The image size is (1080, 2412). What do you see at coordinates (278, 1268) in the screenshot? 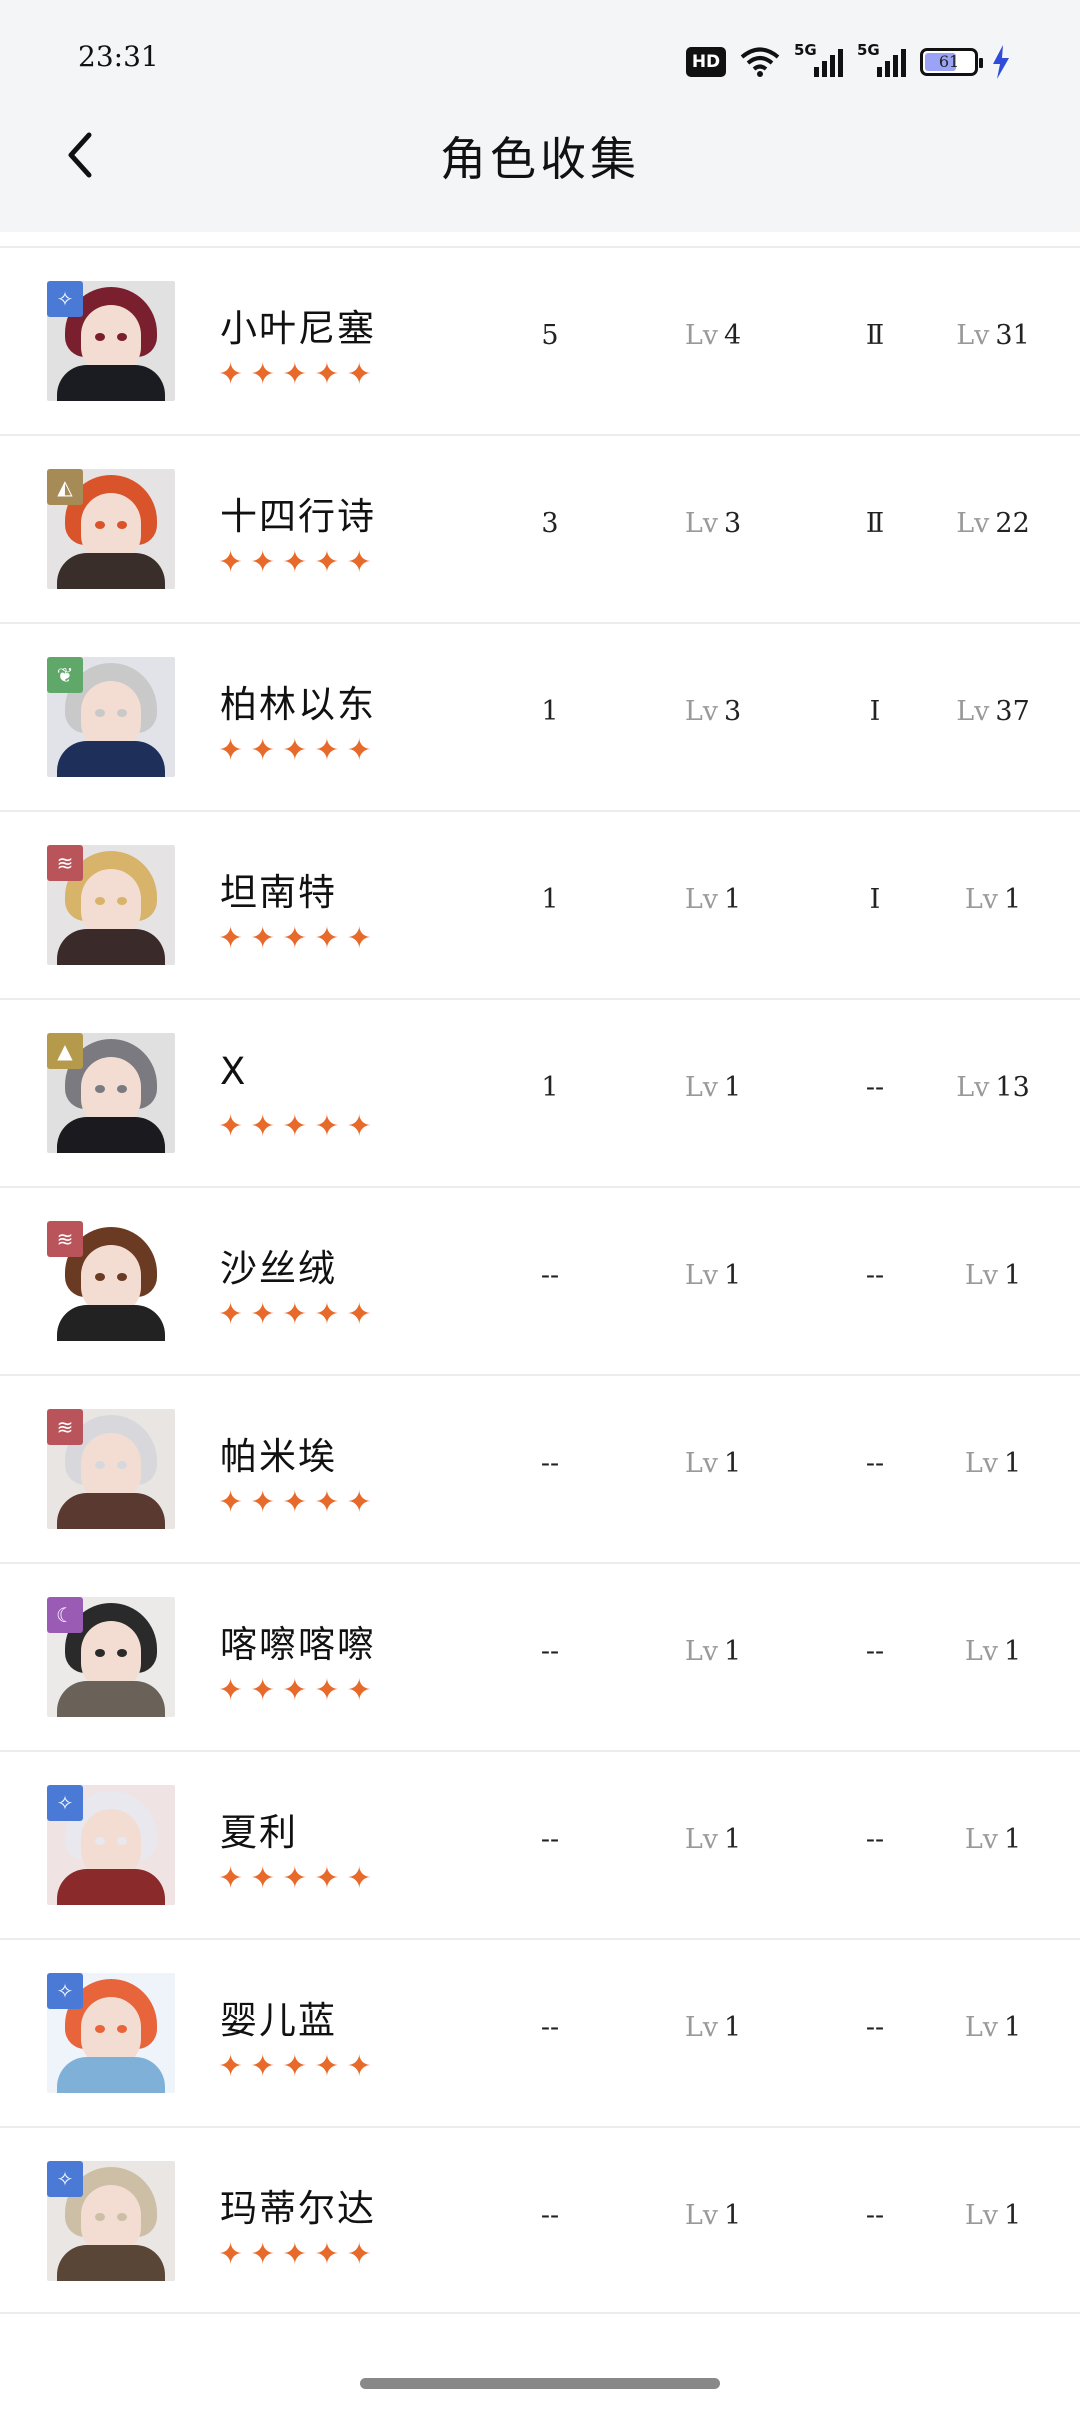
I see `character-name: 沙丝绒` at bounding box center [278, 1268].